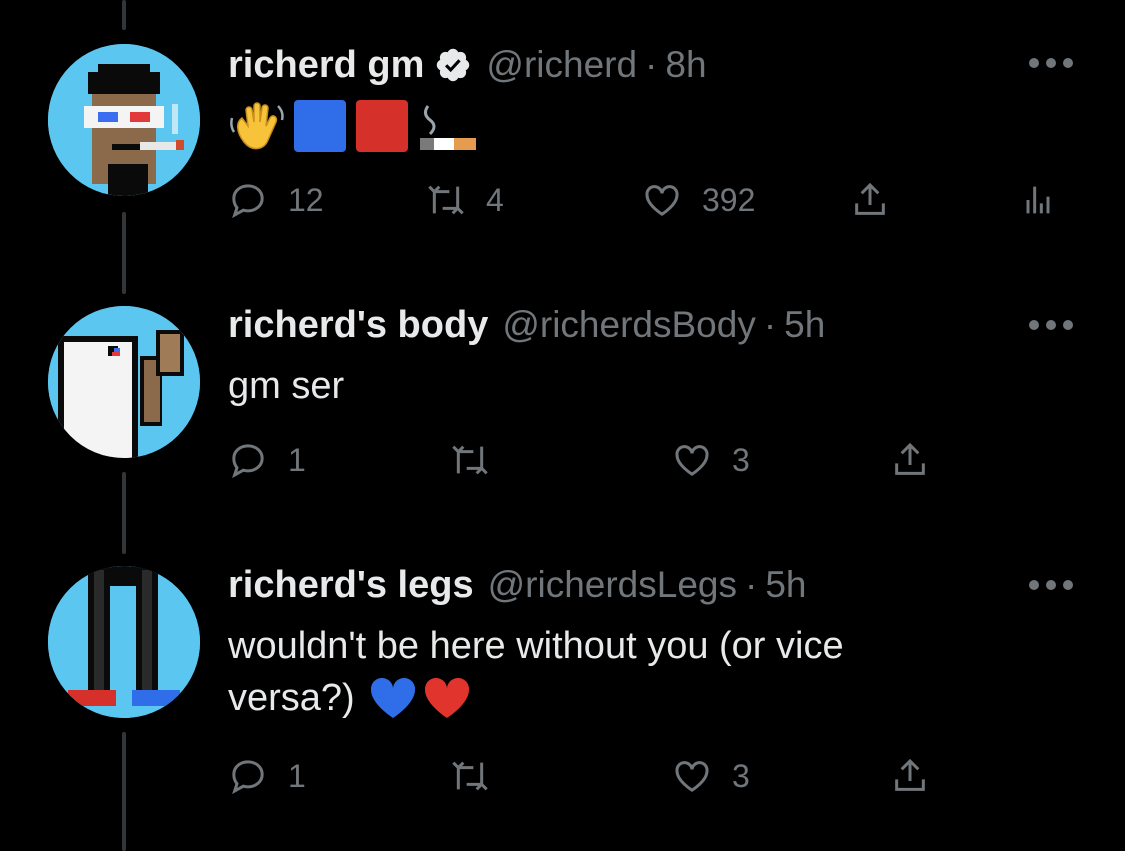 This screenshot has width=1125, height=851. What do you see at coordinates (353, 126) in the screenshot?
I see `tweet-text-emojis` at bounding box center [353, 126].